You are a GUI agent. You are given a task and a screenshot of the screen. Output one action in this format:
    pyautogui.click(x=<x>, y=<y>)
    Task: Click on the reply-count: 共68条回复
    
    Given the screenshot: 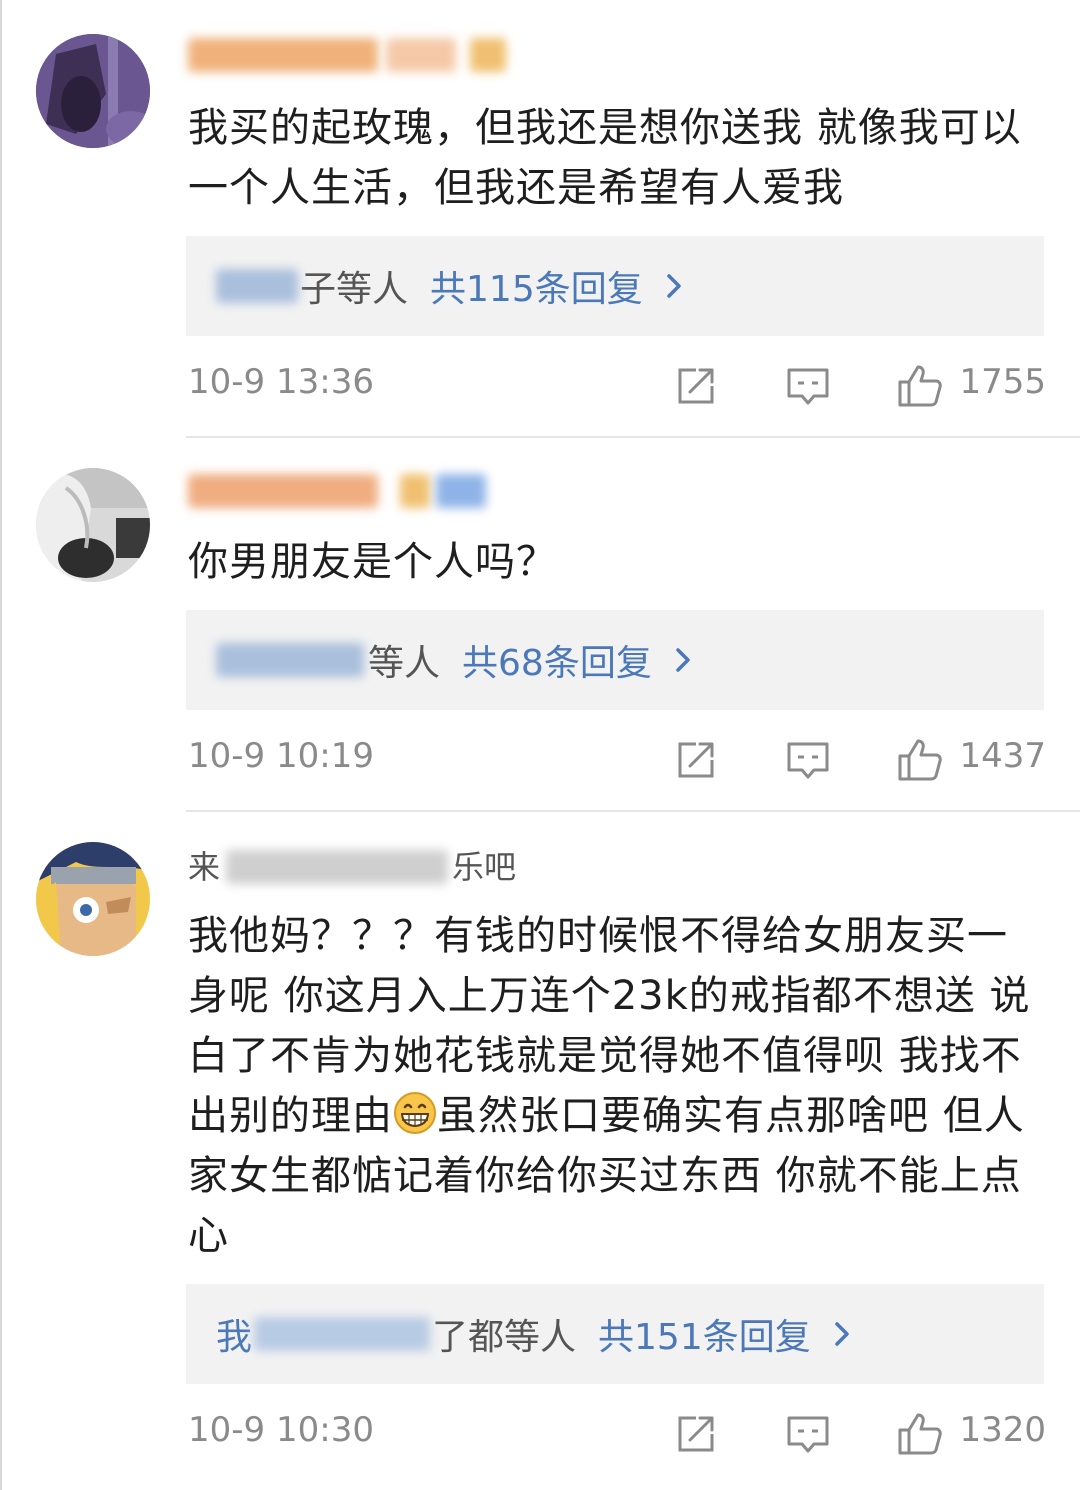 What is the action you would take?
    pyautogui.click(x=557, y=660)
    